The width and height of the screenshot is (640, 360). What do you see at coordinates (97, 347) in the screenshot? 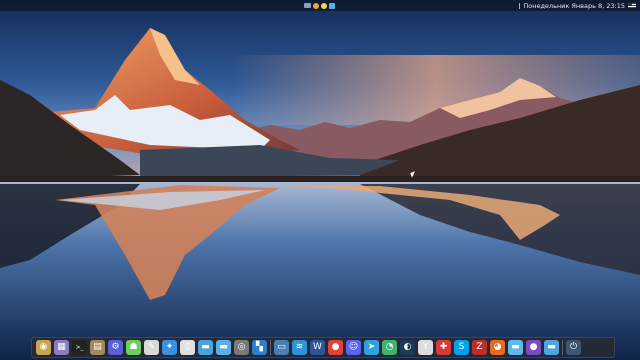
I see `archive-icon: ▤` at bounding box center [97, 347].